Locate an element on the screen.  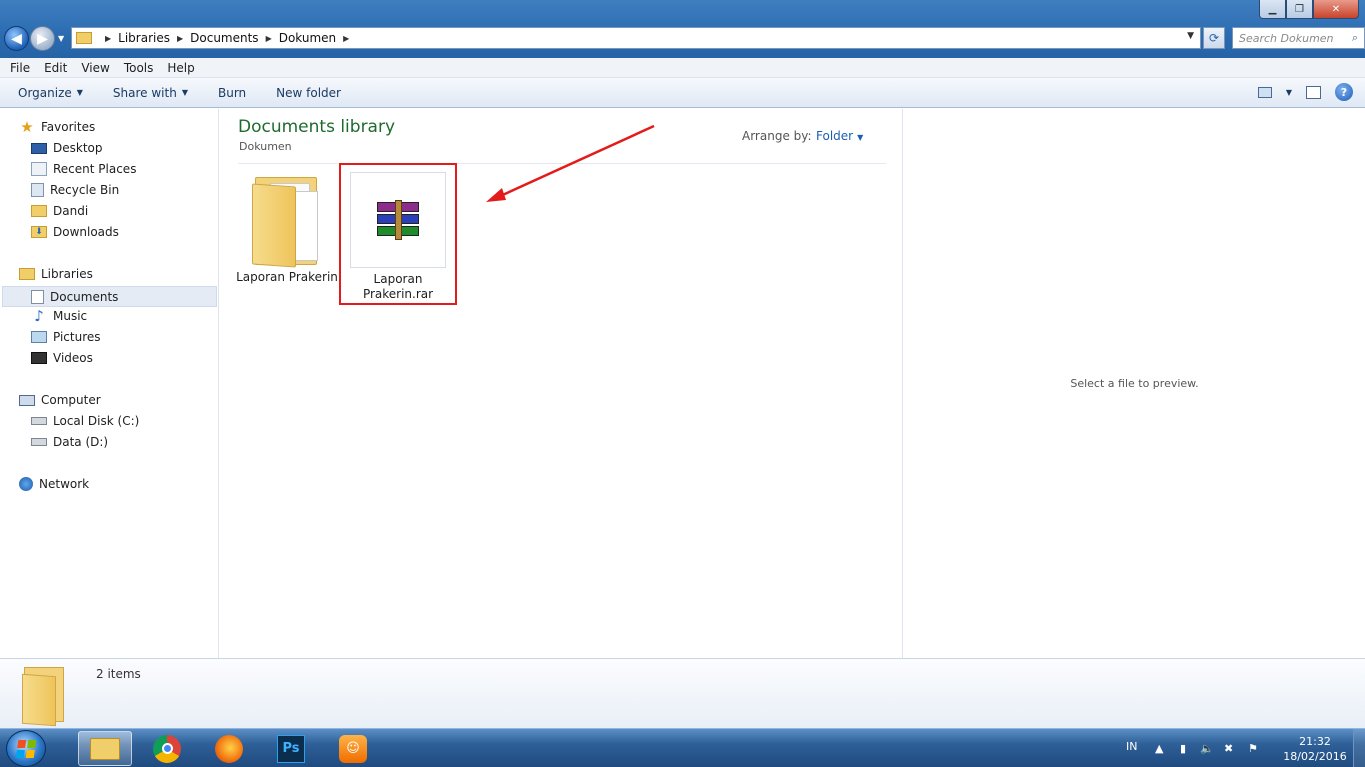
folder-documents-icon is located at coordinates (287, 219).